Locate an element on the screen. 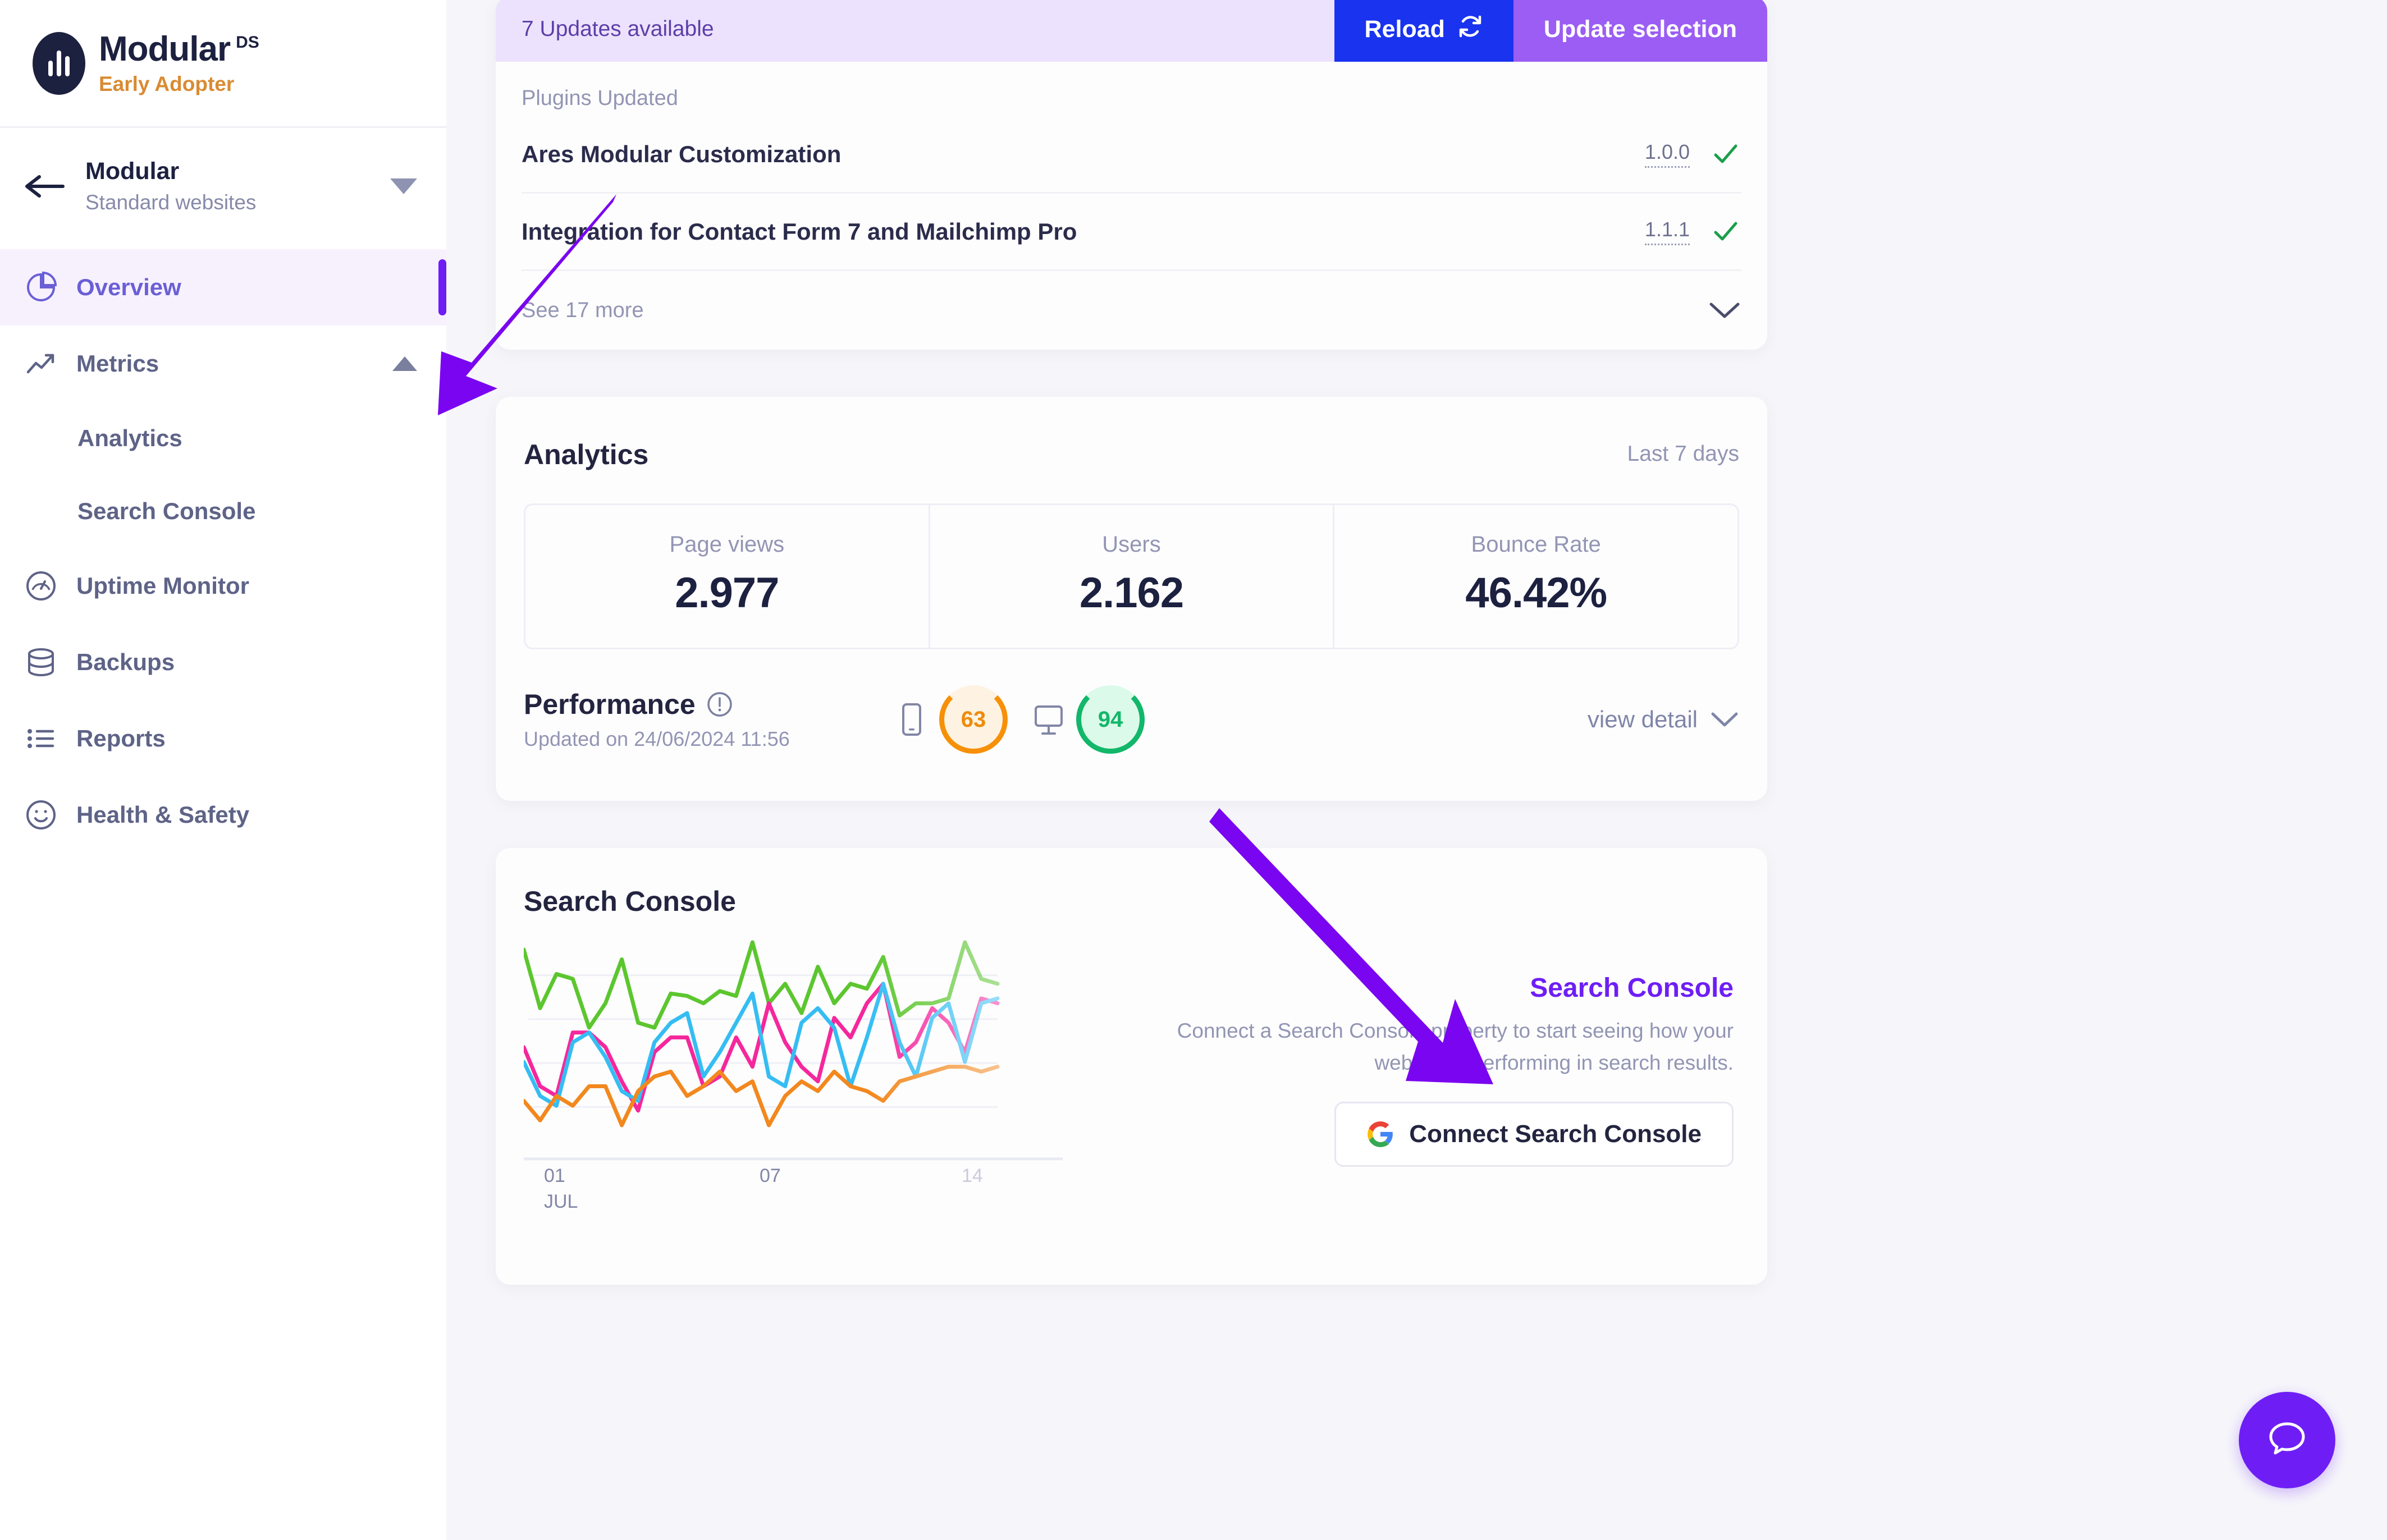 The image size is (2387, 1540). site-name: Modular is located at coordinates (133, 171).